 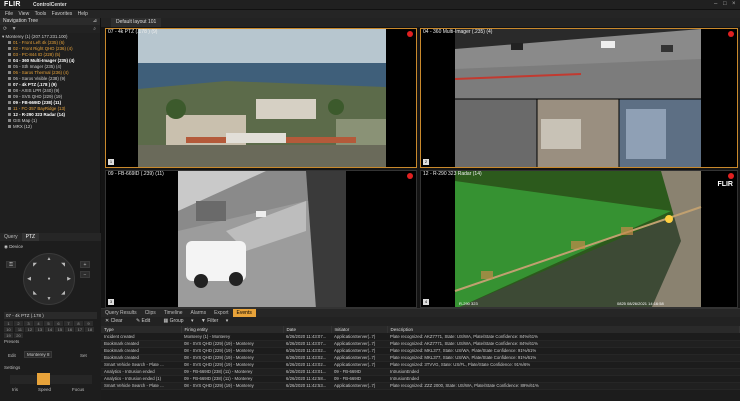 I want to click on column-header: Date, so click(x=307, y=329).